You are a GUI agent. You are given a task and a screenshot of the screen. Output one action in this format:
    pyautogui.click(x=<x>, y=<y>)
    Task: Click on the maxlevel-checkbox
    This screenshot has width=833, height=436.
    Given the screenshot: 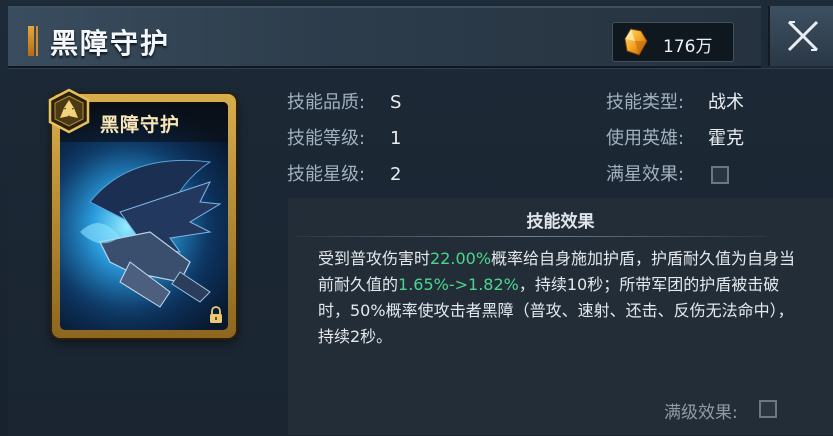 What is the action you would take?
    pyautogui.click(x=768, y=409)
    